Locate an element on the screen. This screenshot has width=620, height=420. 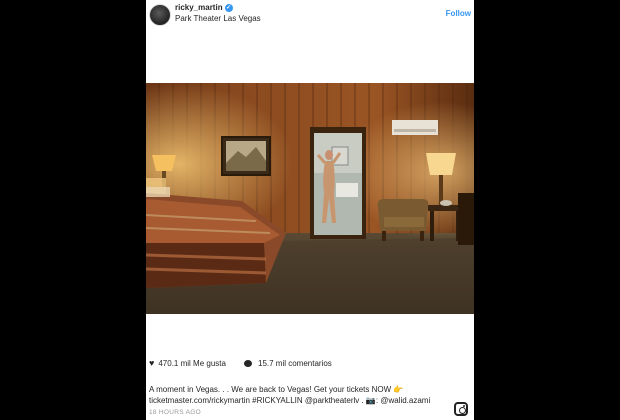
username-row: ricky_martin ✓ is located at coordinates (204, 7).